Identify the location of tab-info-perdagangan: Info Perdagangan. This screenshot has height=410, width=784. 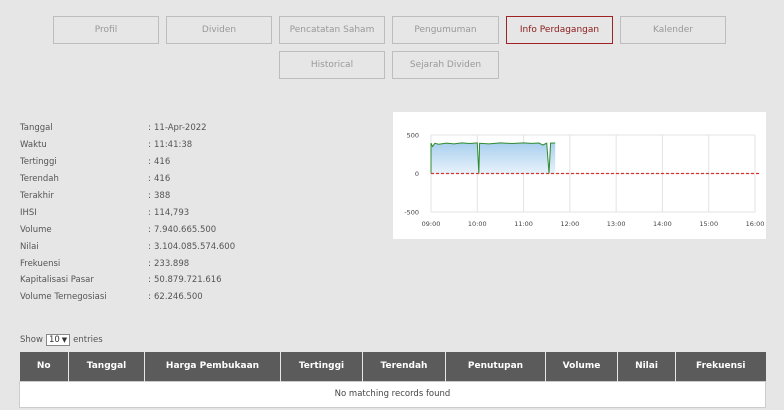
(559, 30).